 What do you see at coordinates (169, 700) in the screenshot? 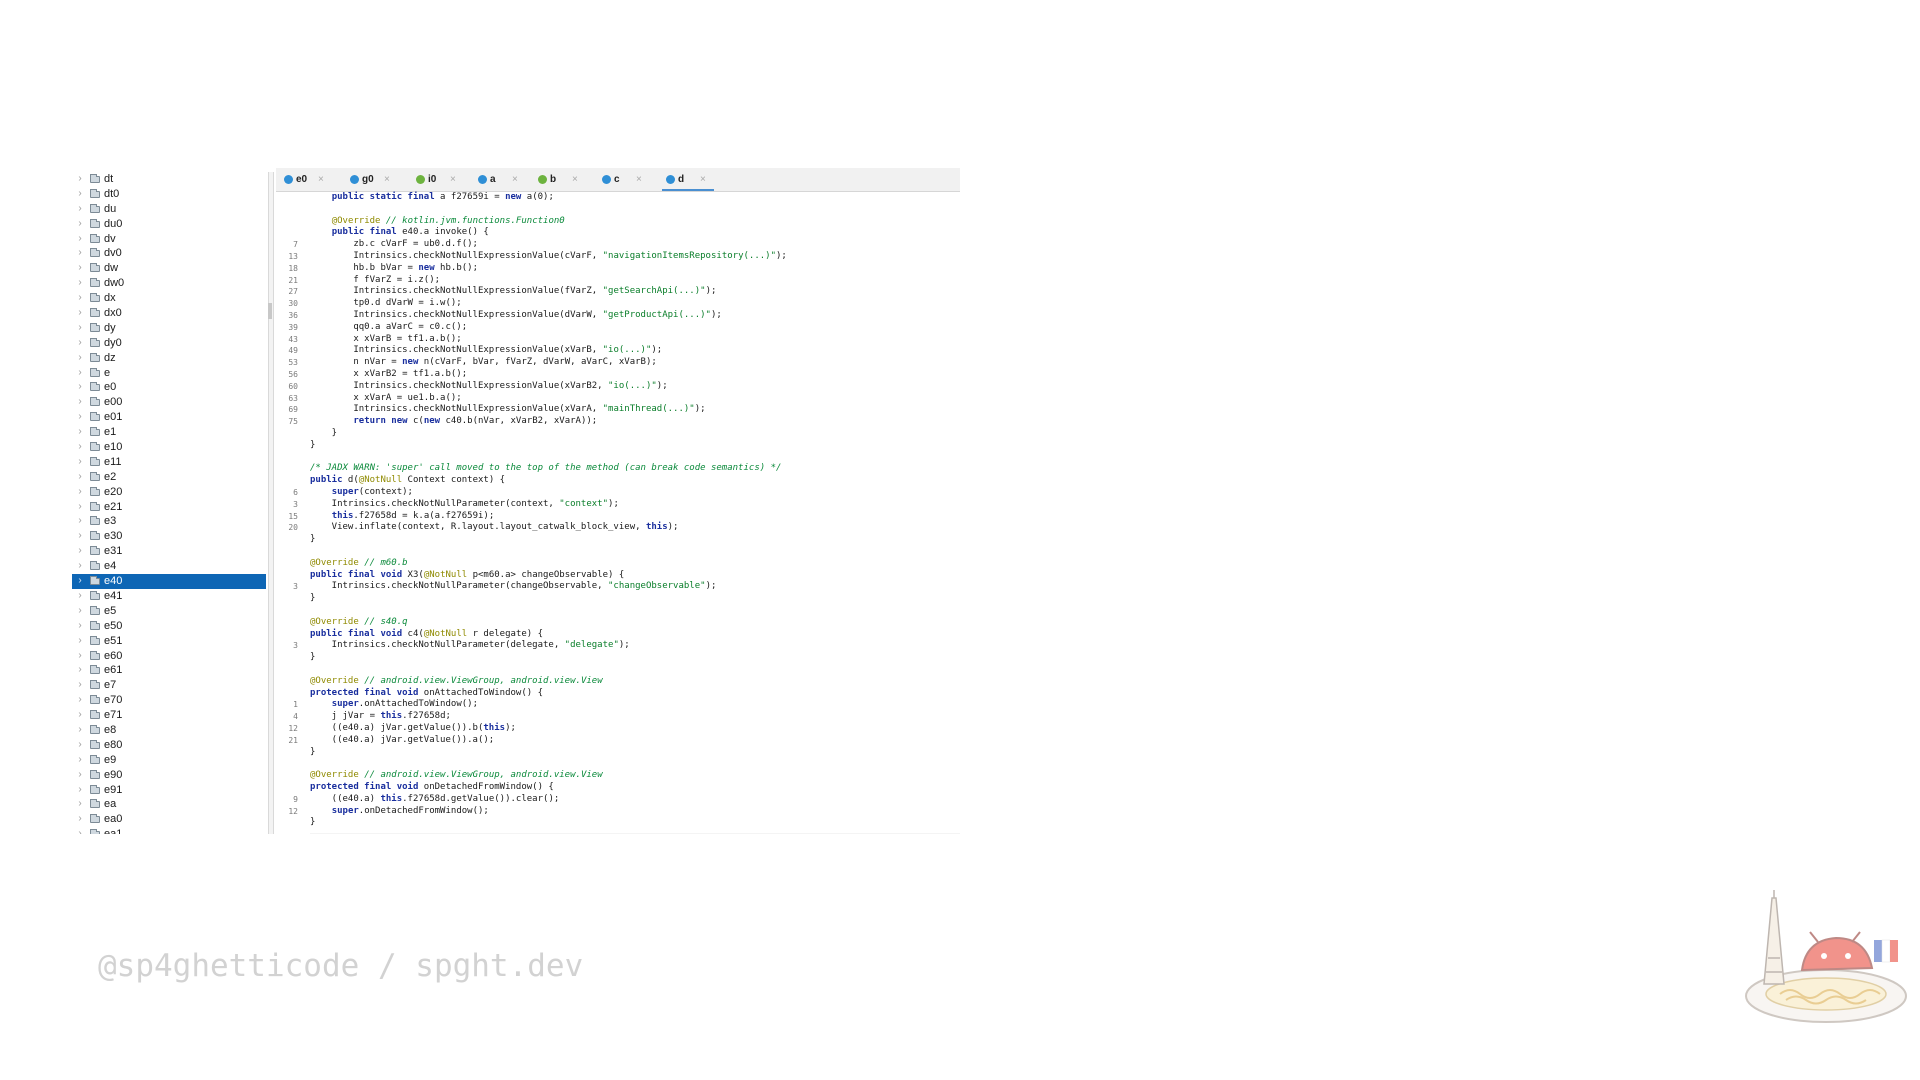
I see `tree-item-e70: › e70` at bounding box center [169, 700].